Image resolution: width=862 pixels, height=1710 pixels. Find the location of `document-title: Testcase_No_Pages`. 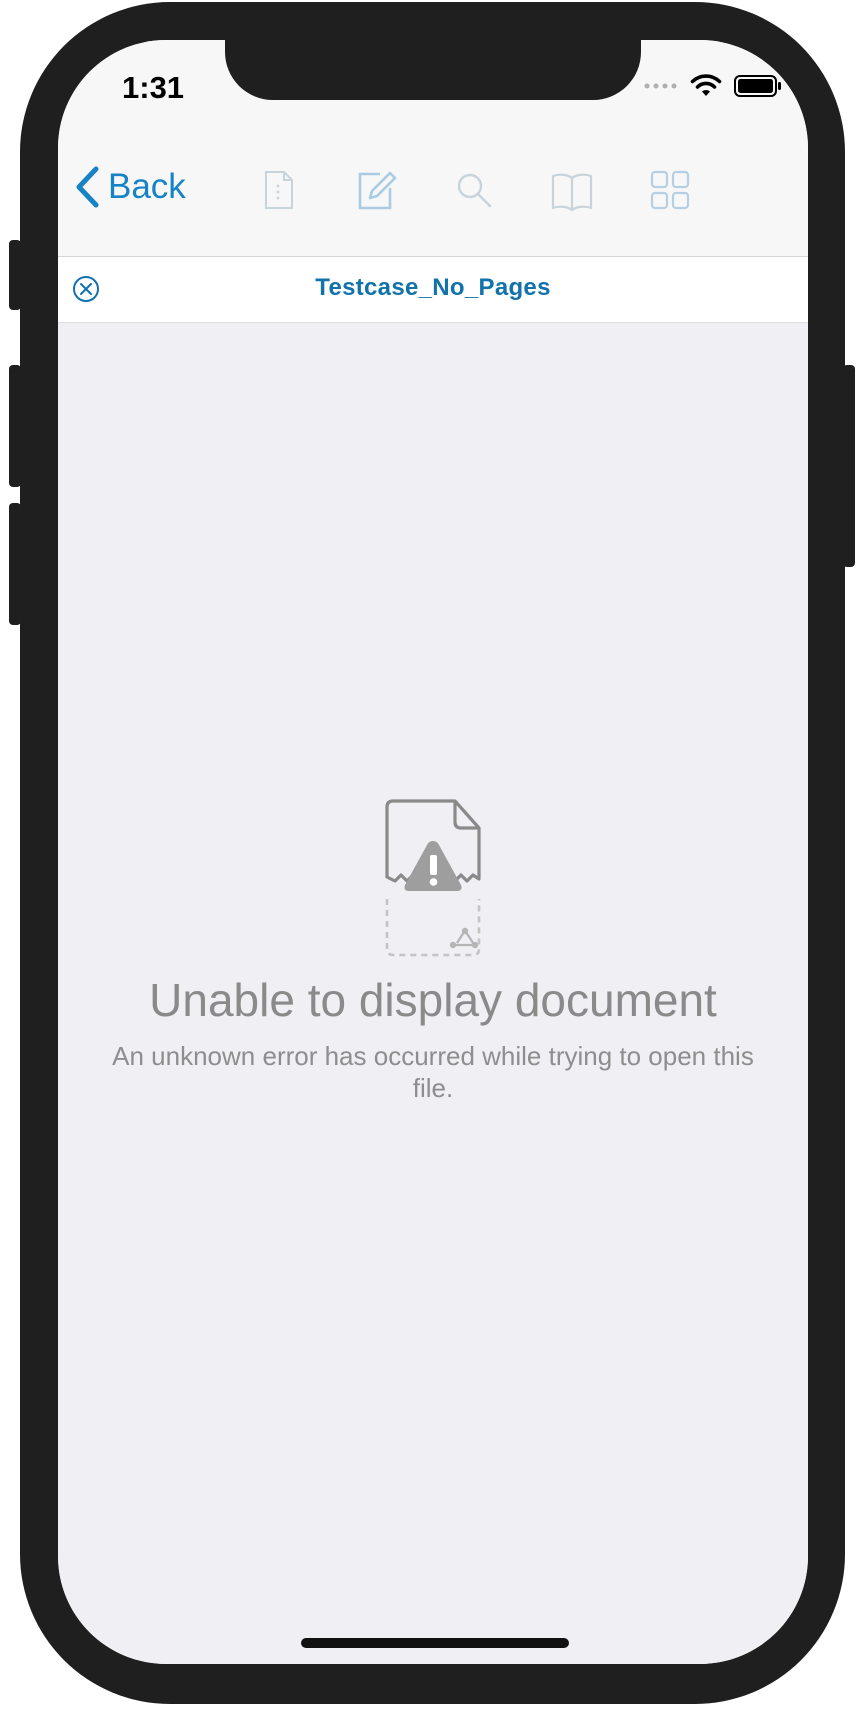

document-title: Testcase_No_Pages is located at coordinates (433, 287).